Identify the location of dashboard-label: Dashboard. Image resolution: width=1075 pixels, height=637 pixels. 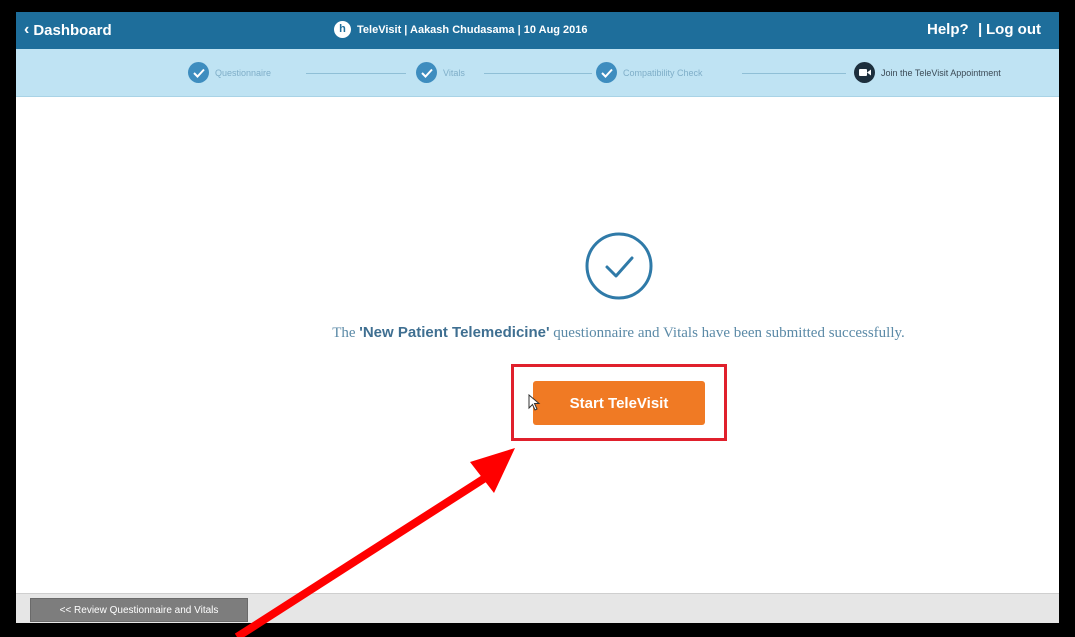
(72, 30).